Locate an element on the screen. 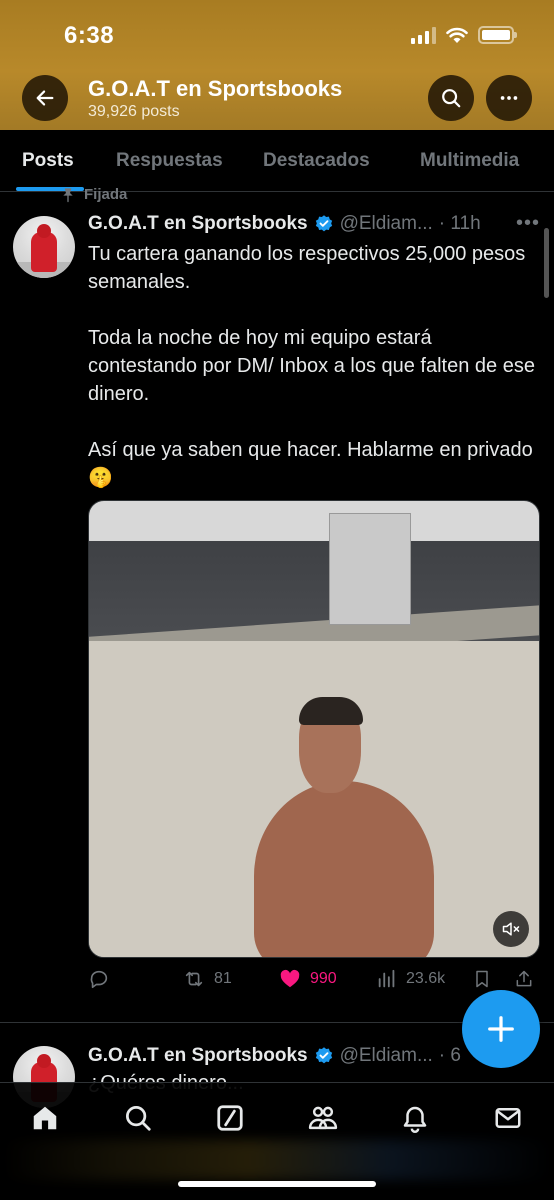  repost-count: 81 is located at coordinates (223, 978).